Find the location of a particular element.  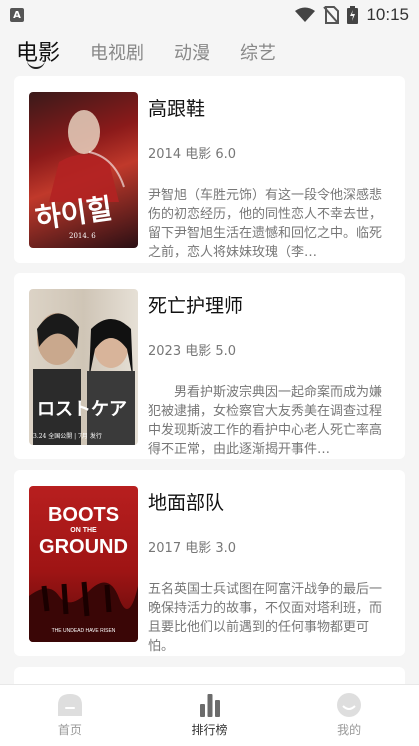

tab-movies: 电影 is located at coordinates (38, 49).